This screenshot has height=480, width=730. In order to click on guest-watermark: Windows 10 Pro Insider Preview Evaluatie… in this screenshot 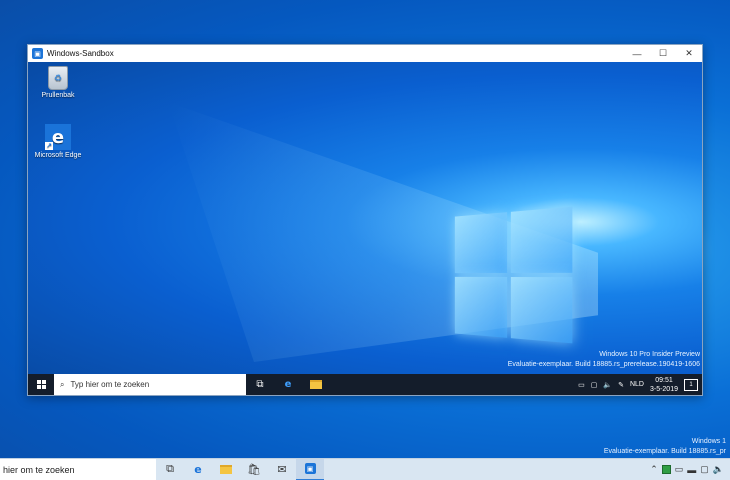, I will do `click(604, 360)`.